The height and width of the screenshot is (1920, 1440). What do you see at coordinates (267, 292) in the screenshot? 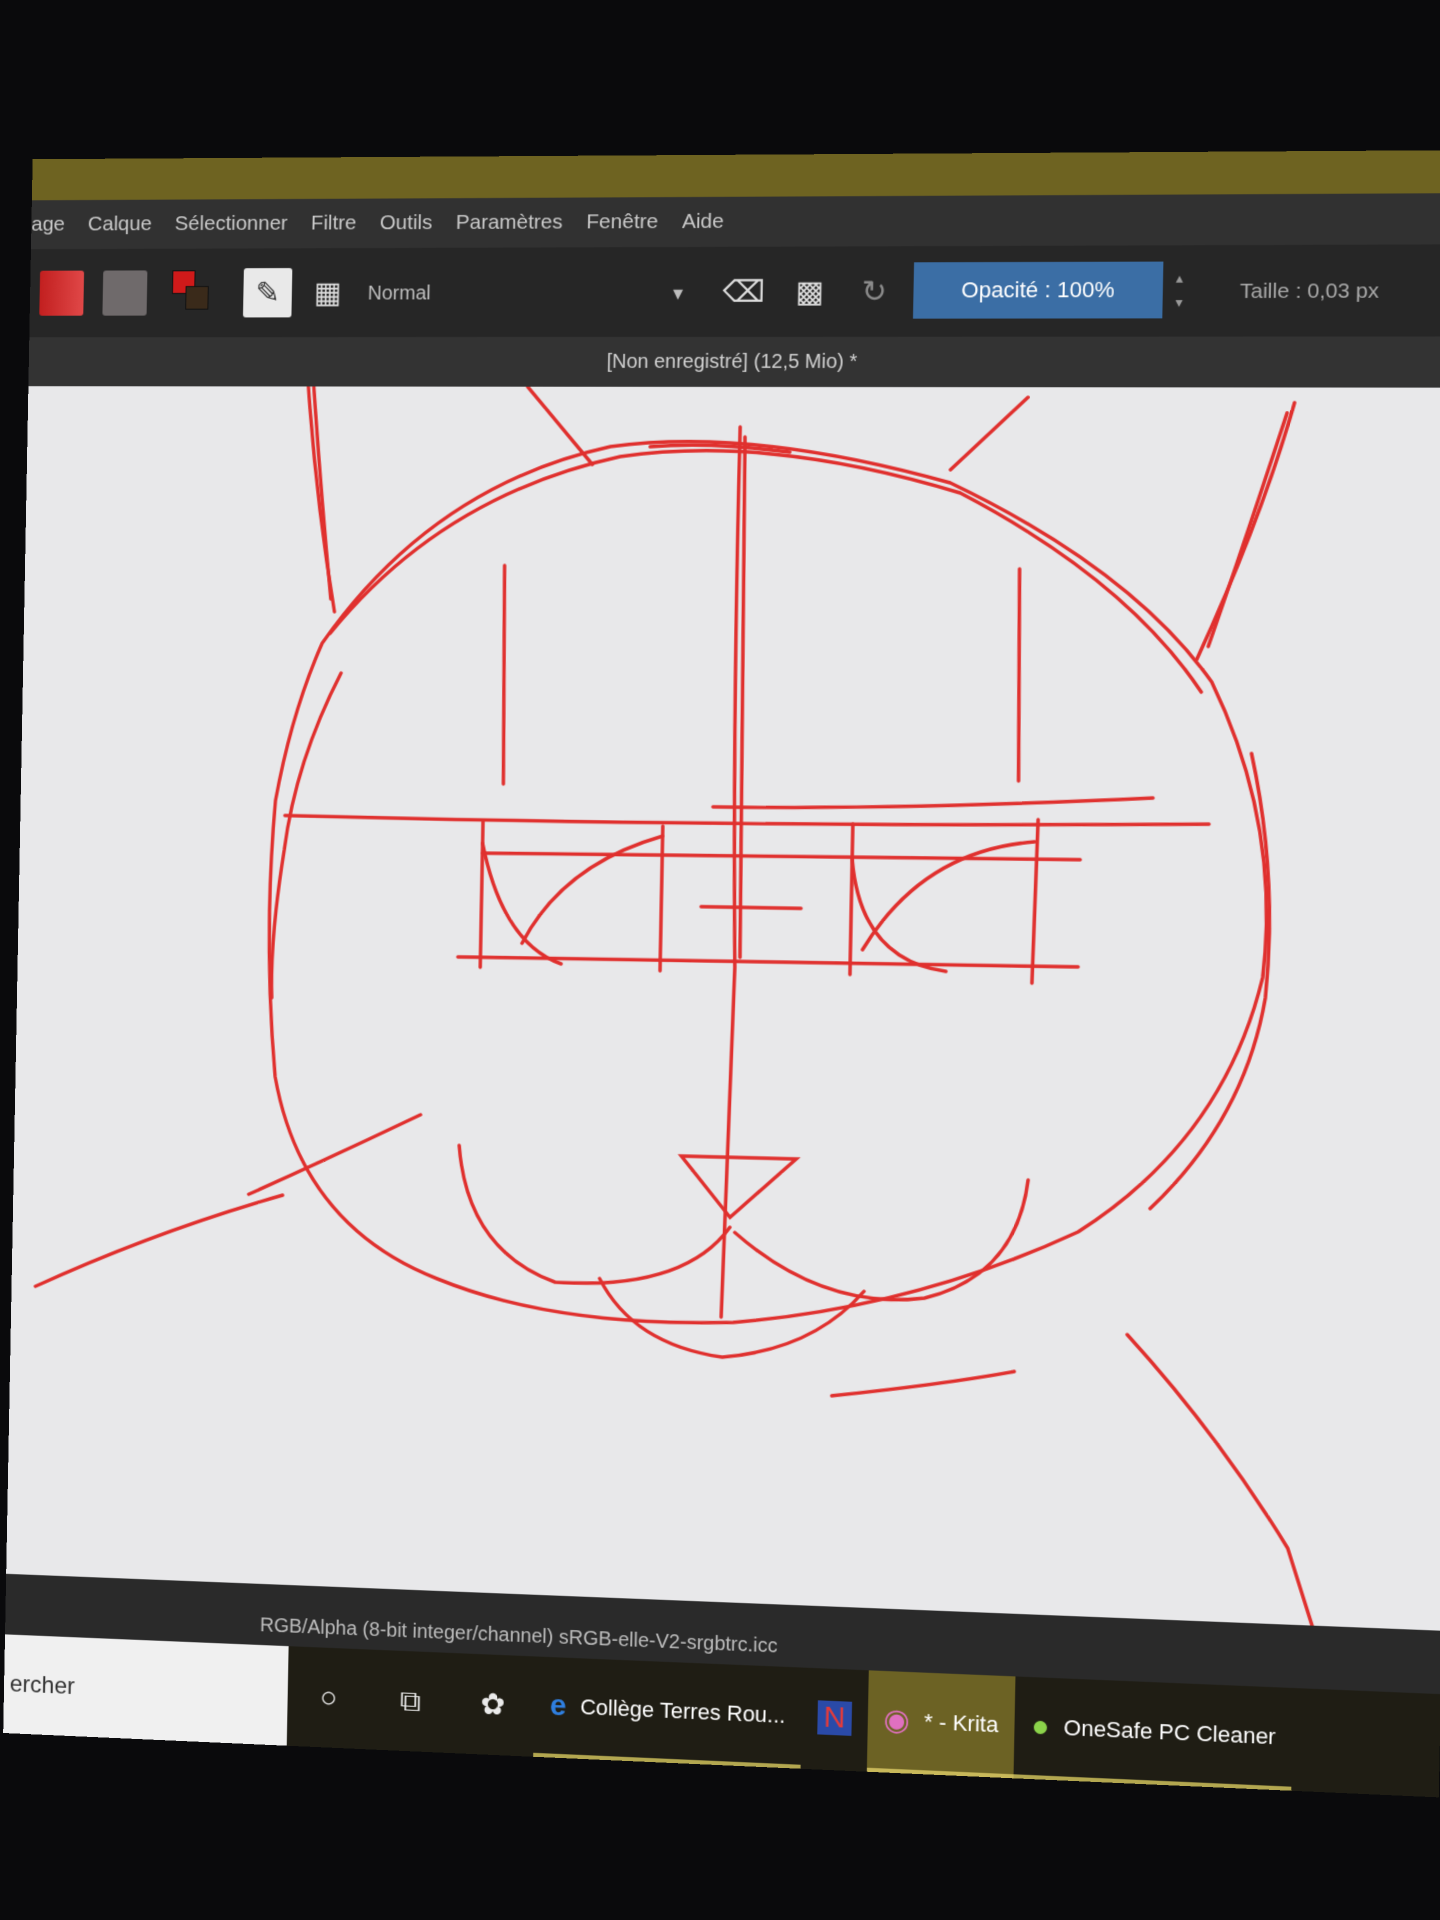
I see `brush-preset-icon: ✎` at bounding box center [267, 292].